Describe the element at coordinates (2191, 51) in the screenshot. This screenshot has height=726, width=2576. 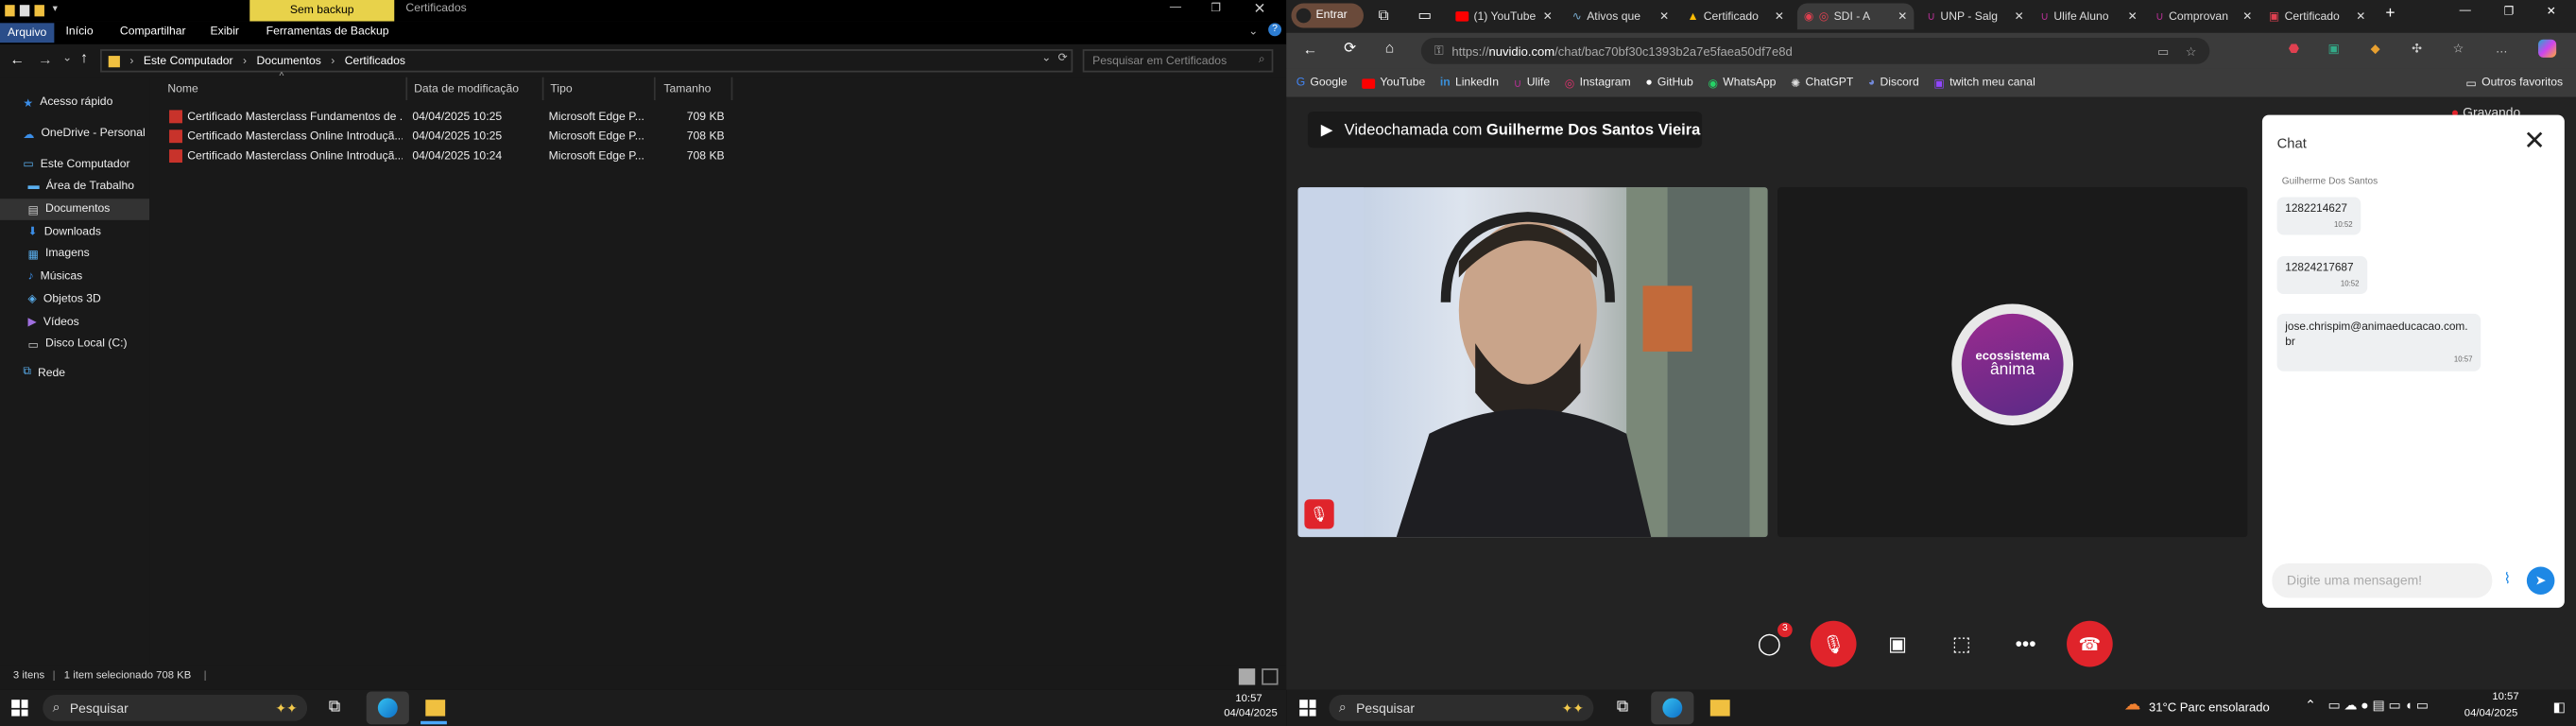
I see `favorite-star-icon: ☆` at that location.